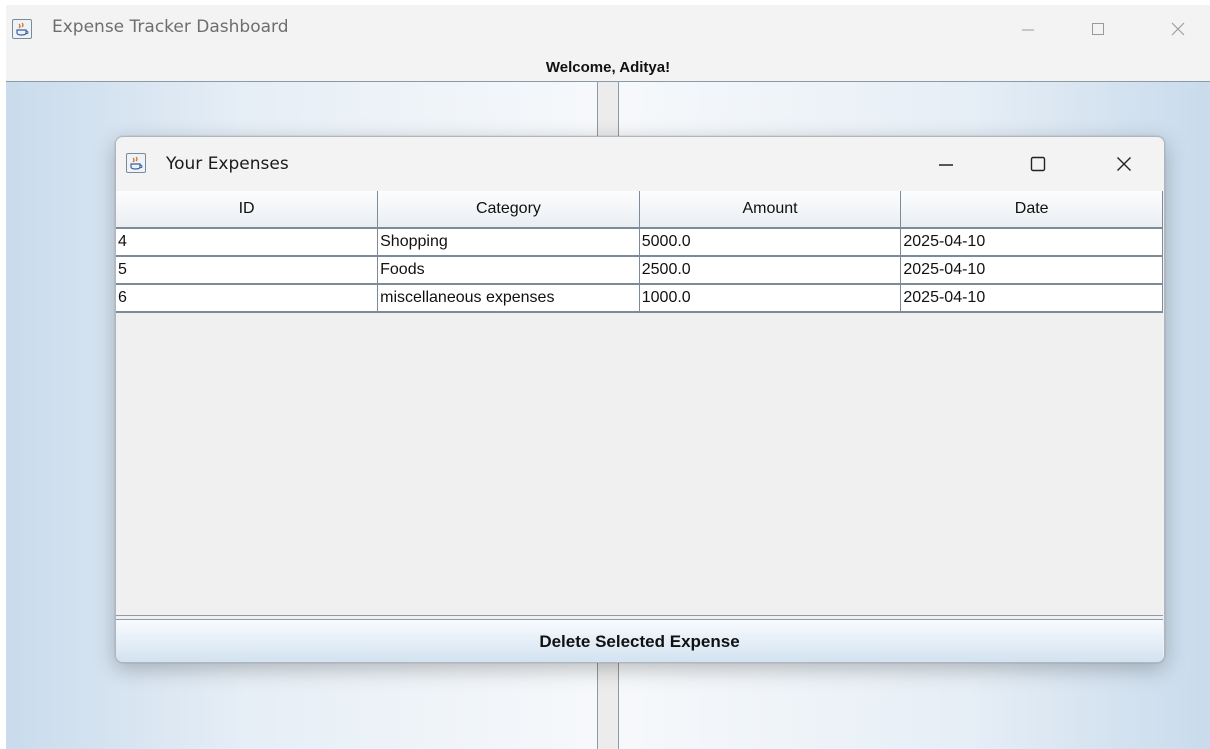  What do you see at coordinates (770, 242) in the screenshot?
I see `cell-amount: 5000.0` at bounding box center [770, 242].